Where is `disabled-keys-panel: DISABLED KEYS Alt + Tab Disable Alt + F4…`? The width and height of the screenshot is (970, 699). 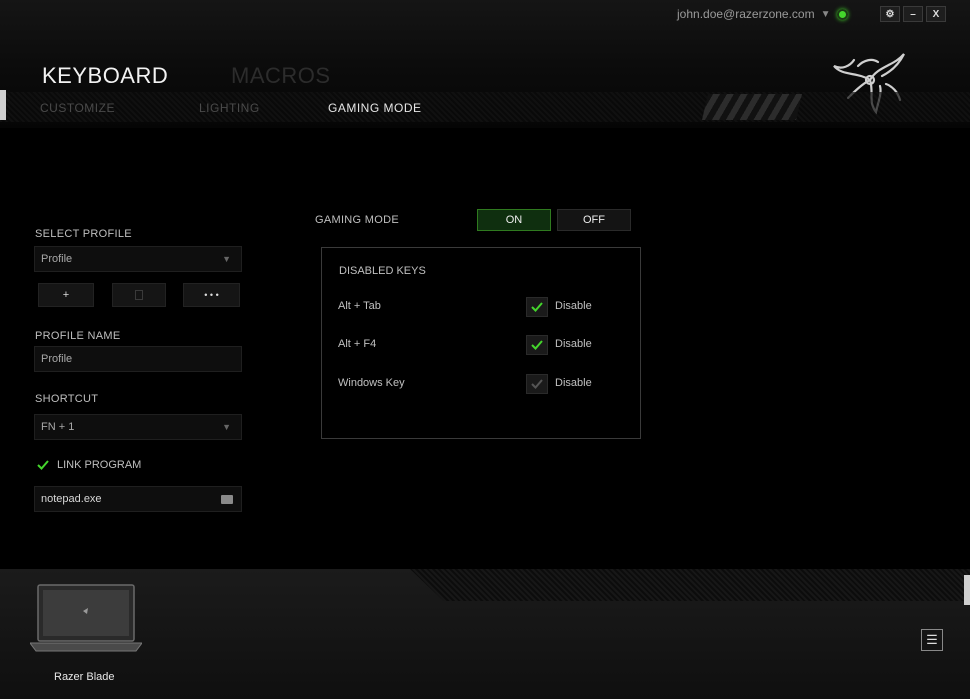 disabled-keys-panel: DISABLED KEYS Alt + Tab Disable Alt + F4… is located at coordinates (481, 343).